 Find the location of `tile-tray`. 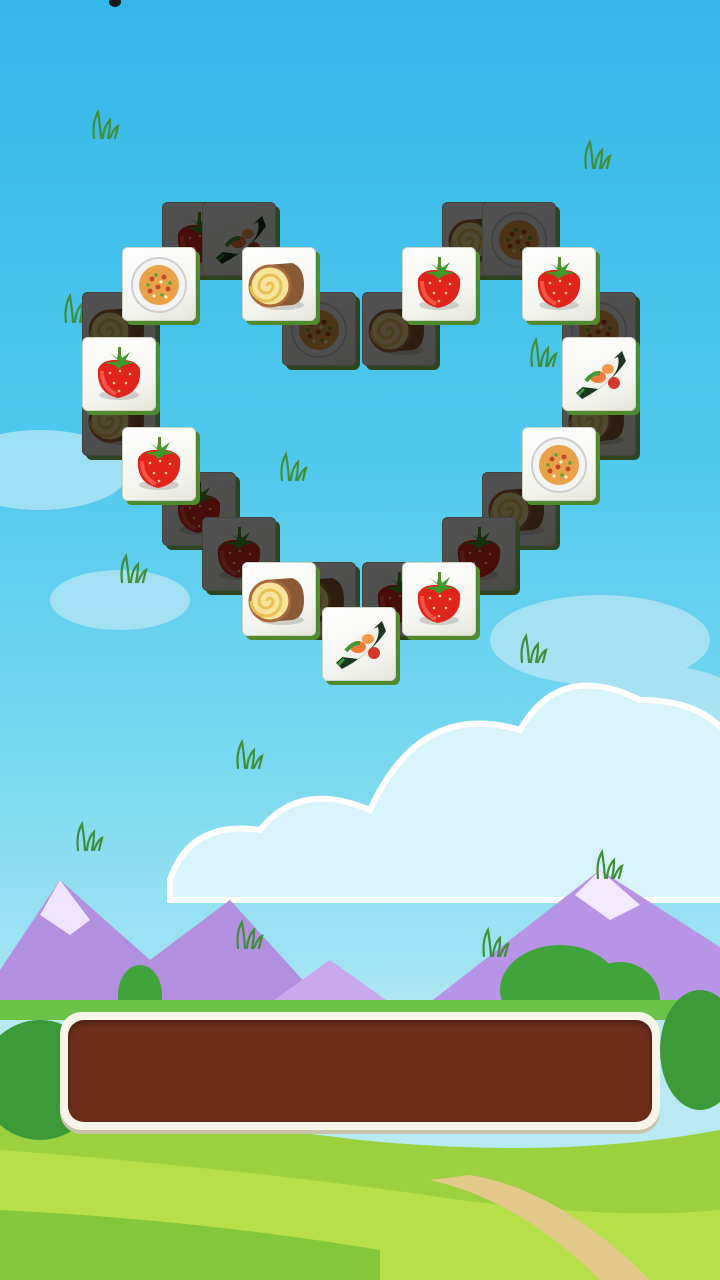

tile-tray is located at coordinates (360, 1071).